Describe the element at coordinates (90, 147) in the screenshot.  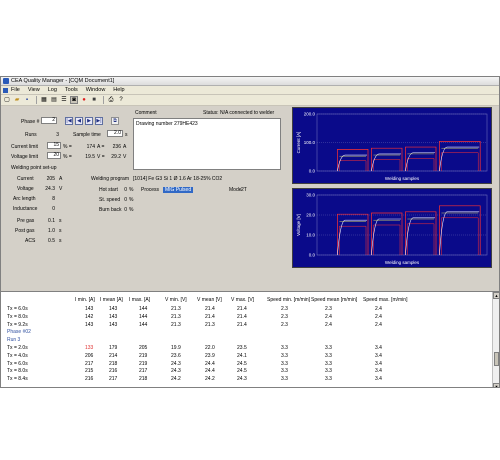
I see `current-limit-value: 174` at that location.